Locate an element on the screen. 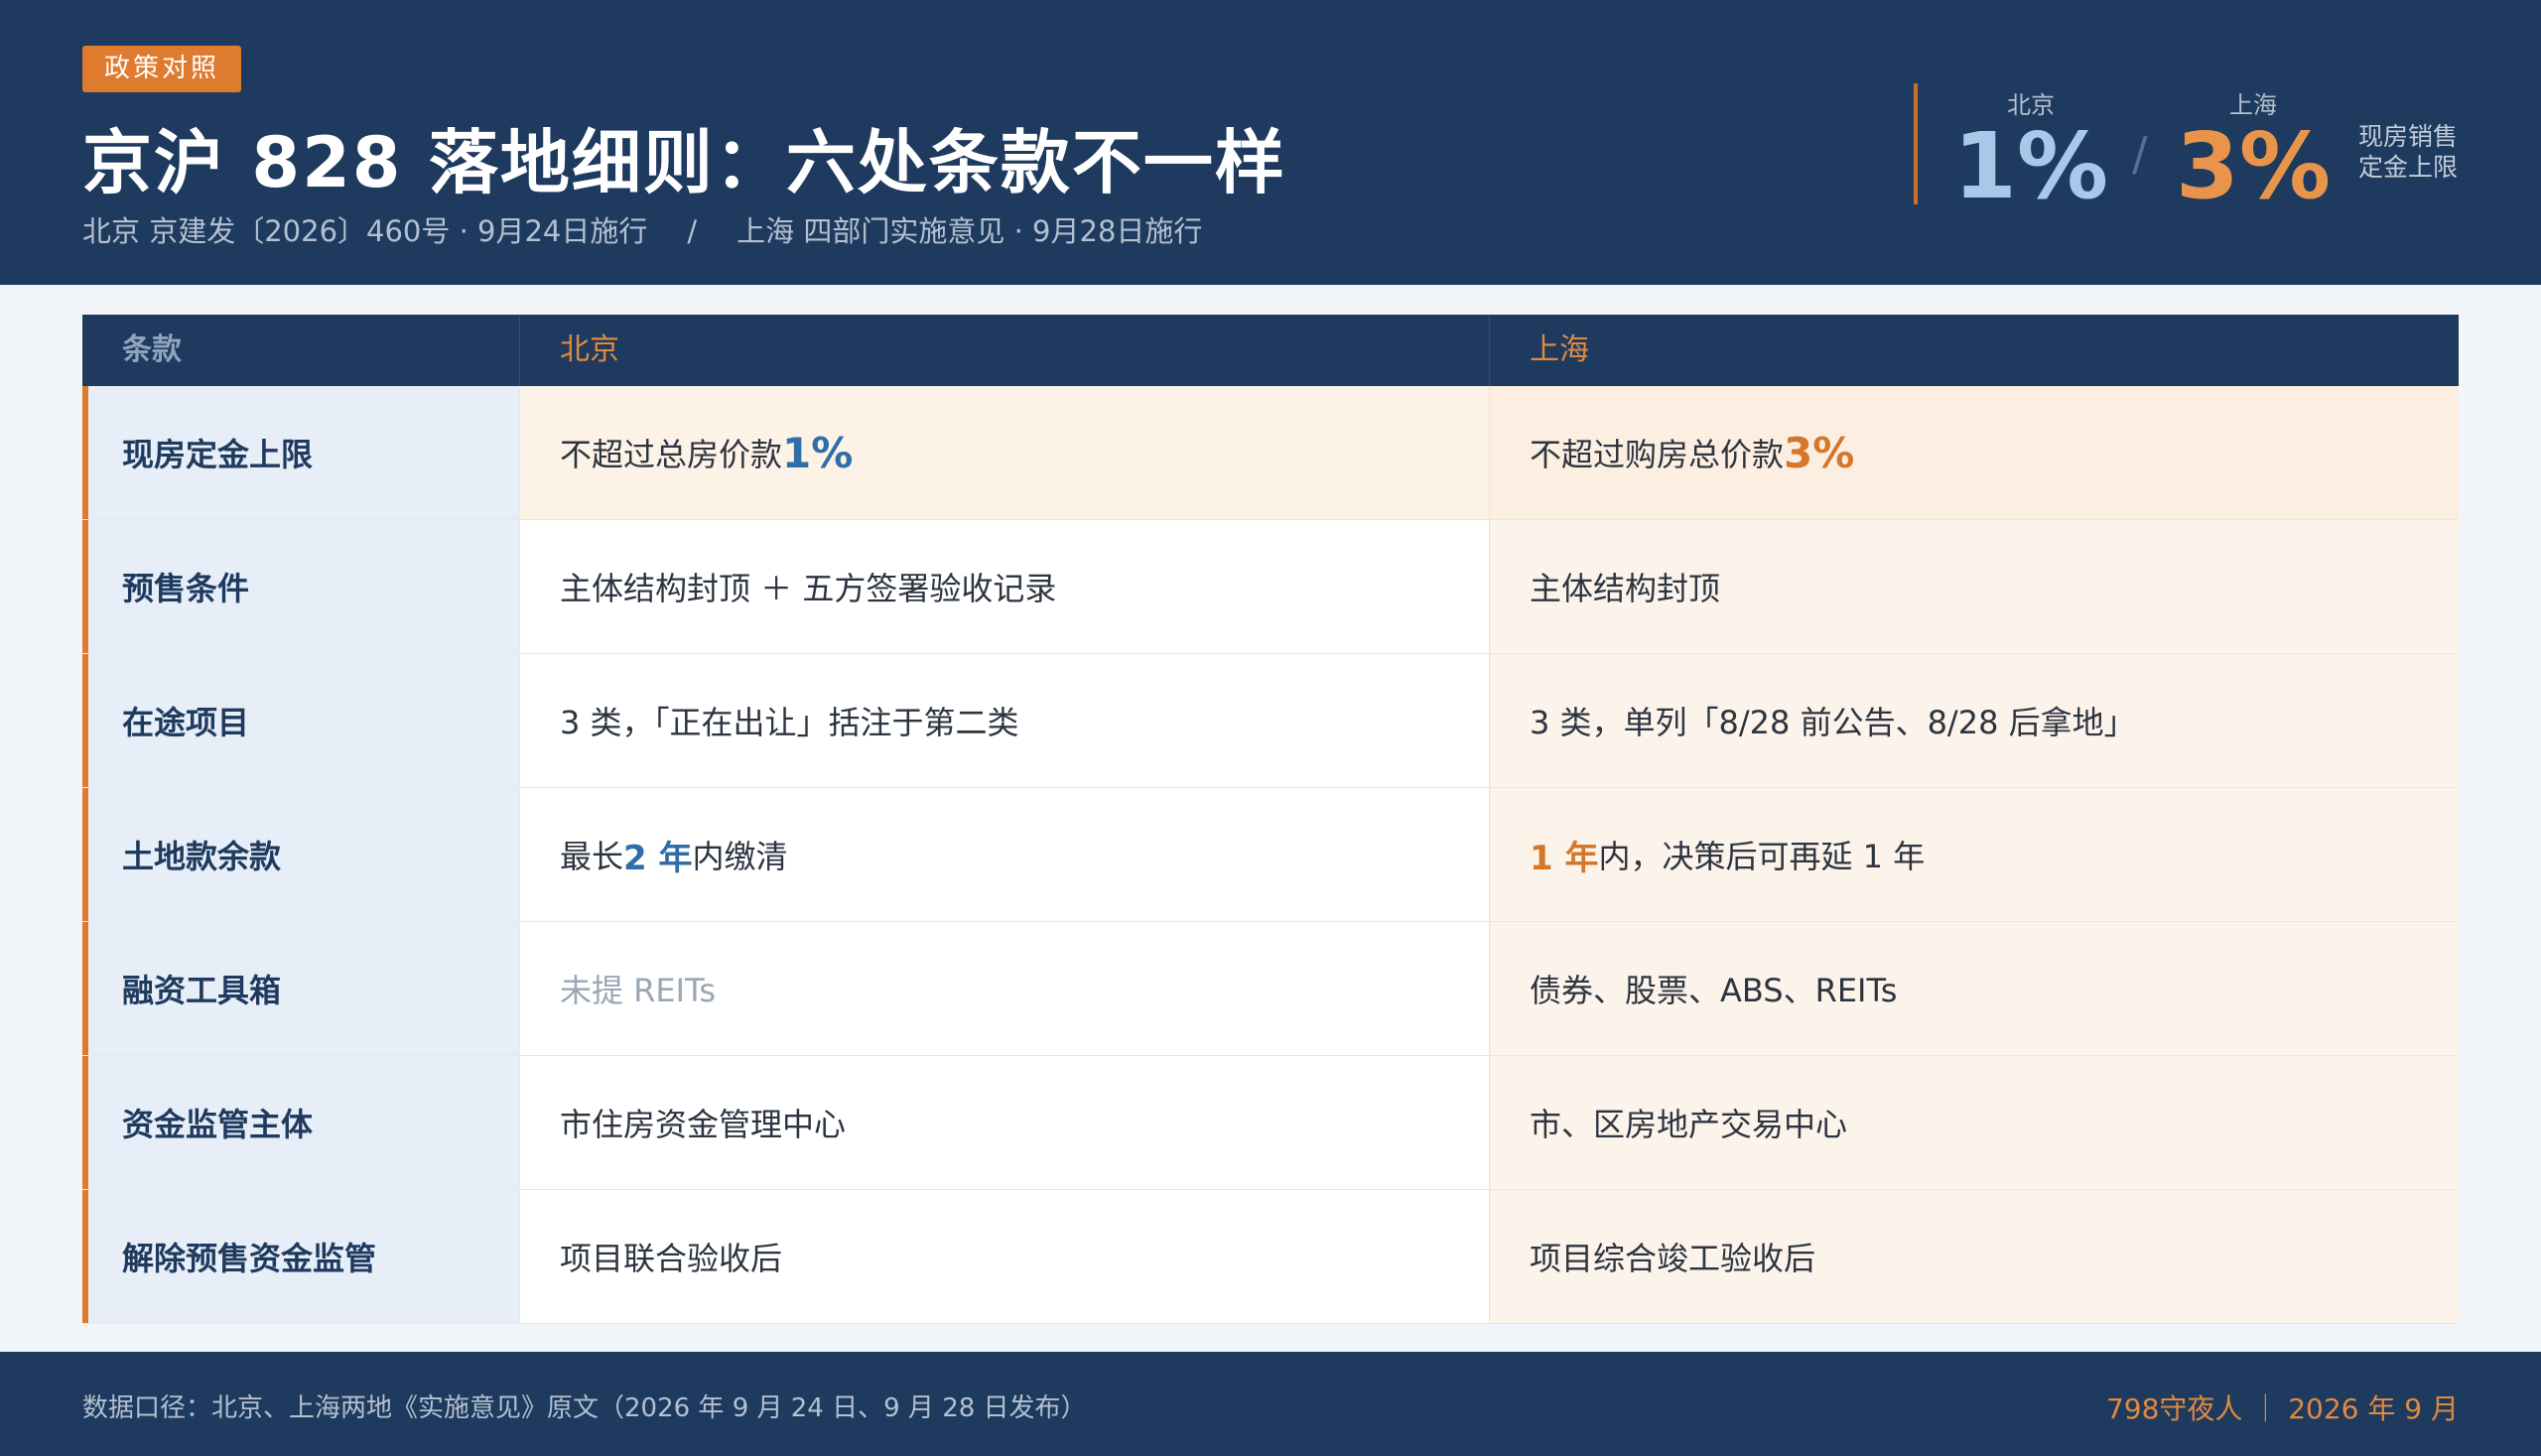  table-row: 资金监管主体 市住房资金管理中心 市、区房地产交易中心 is located at coordinates (1270, 1123).